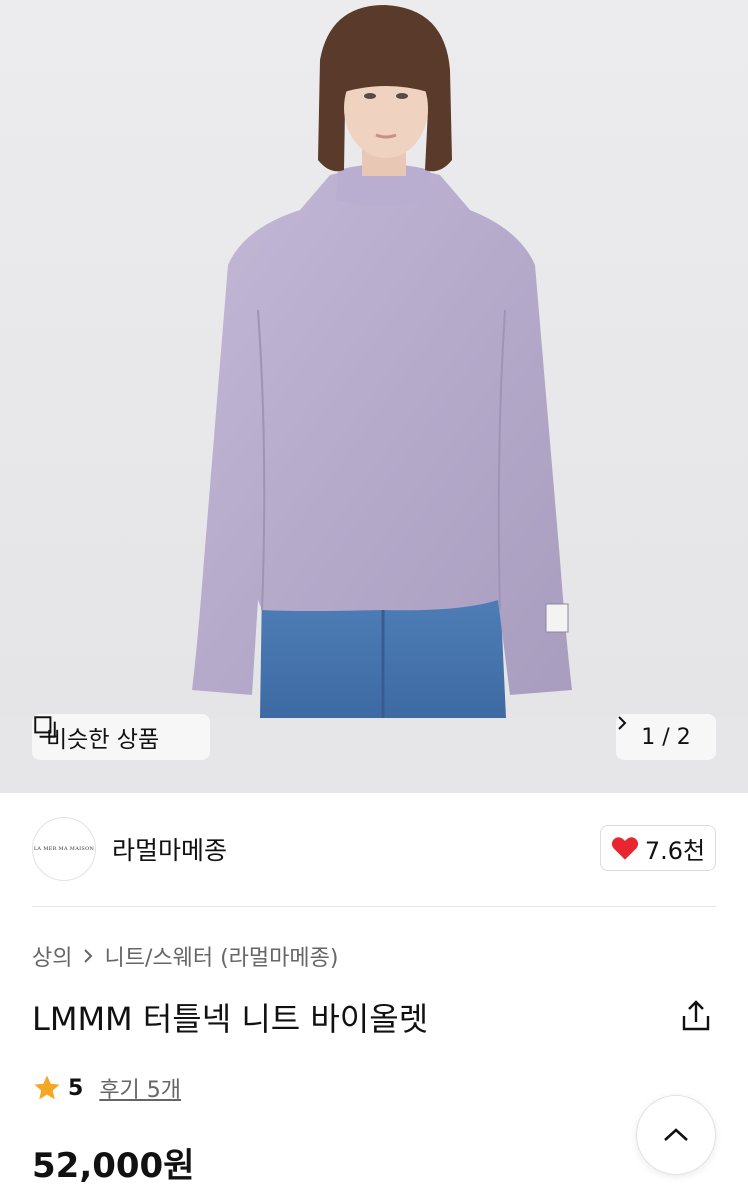 This screenshot has height=1200, width=748. I want to click on price: 52,000원, so click(113, 1166).